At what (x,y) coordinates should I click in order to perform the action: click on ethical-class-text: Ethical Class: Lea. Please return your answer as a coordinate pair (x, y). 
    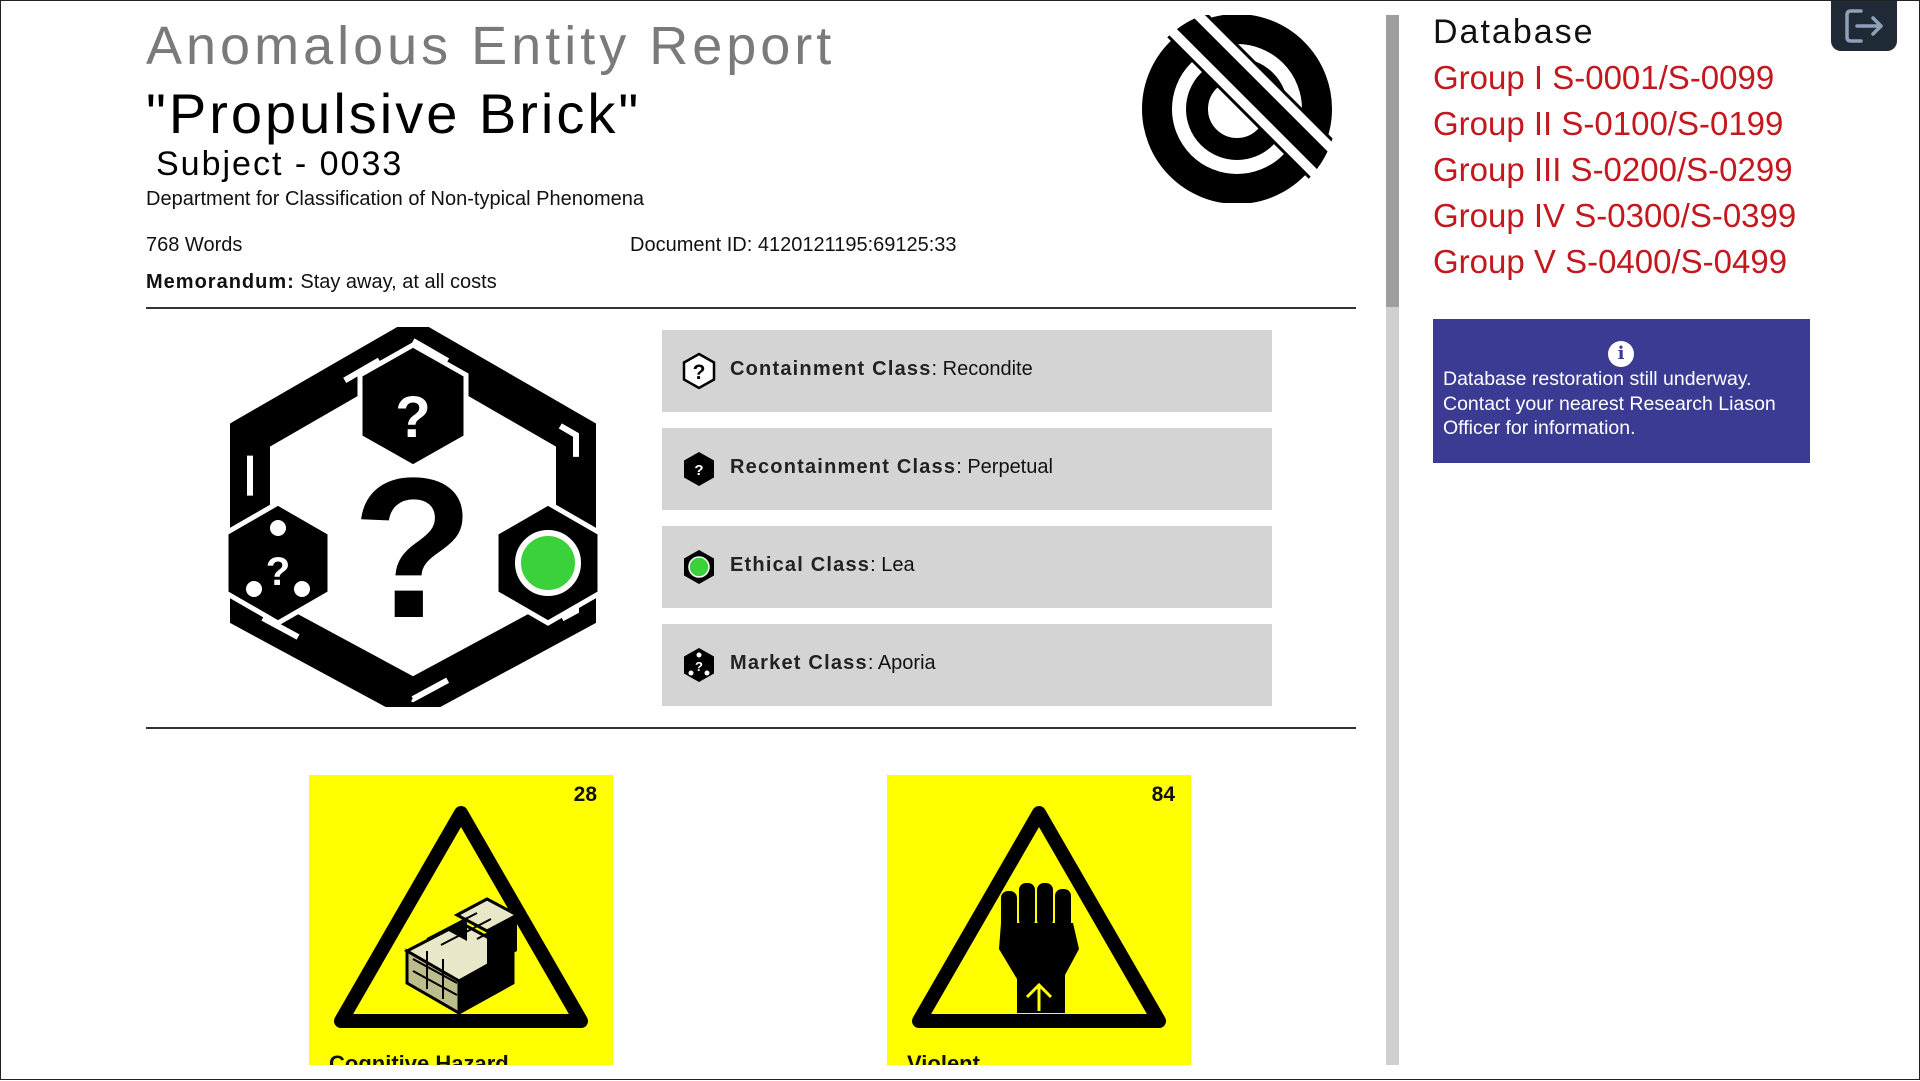
    Looking at the image, I should click on (822, 565).